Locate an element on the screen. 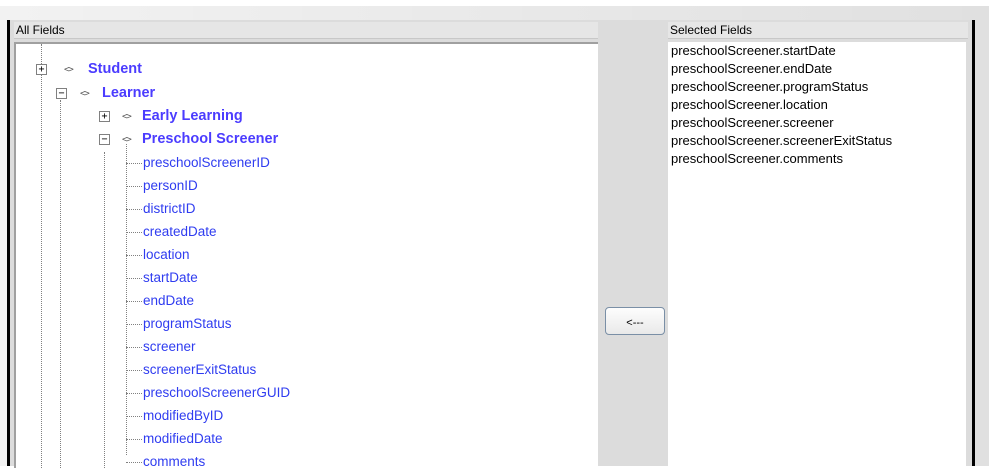 The width and height of the screenshot is (989, 468). selected-field-item: preschoolScreener.location is located at coordinates (817, 105).